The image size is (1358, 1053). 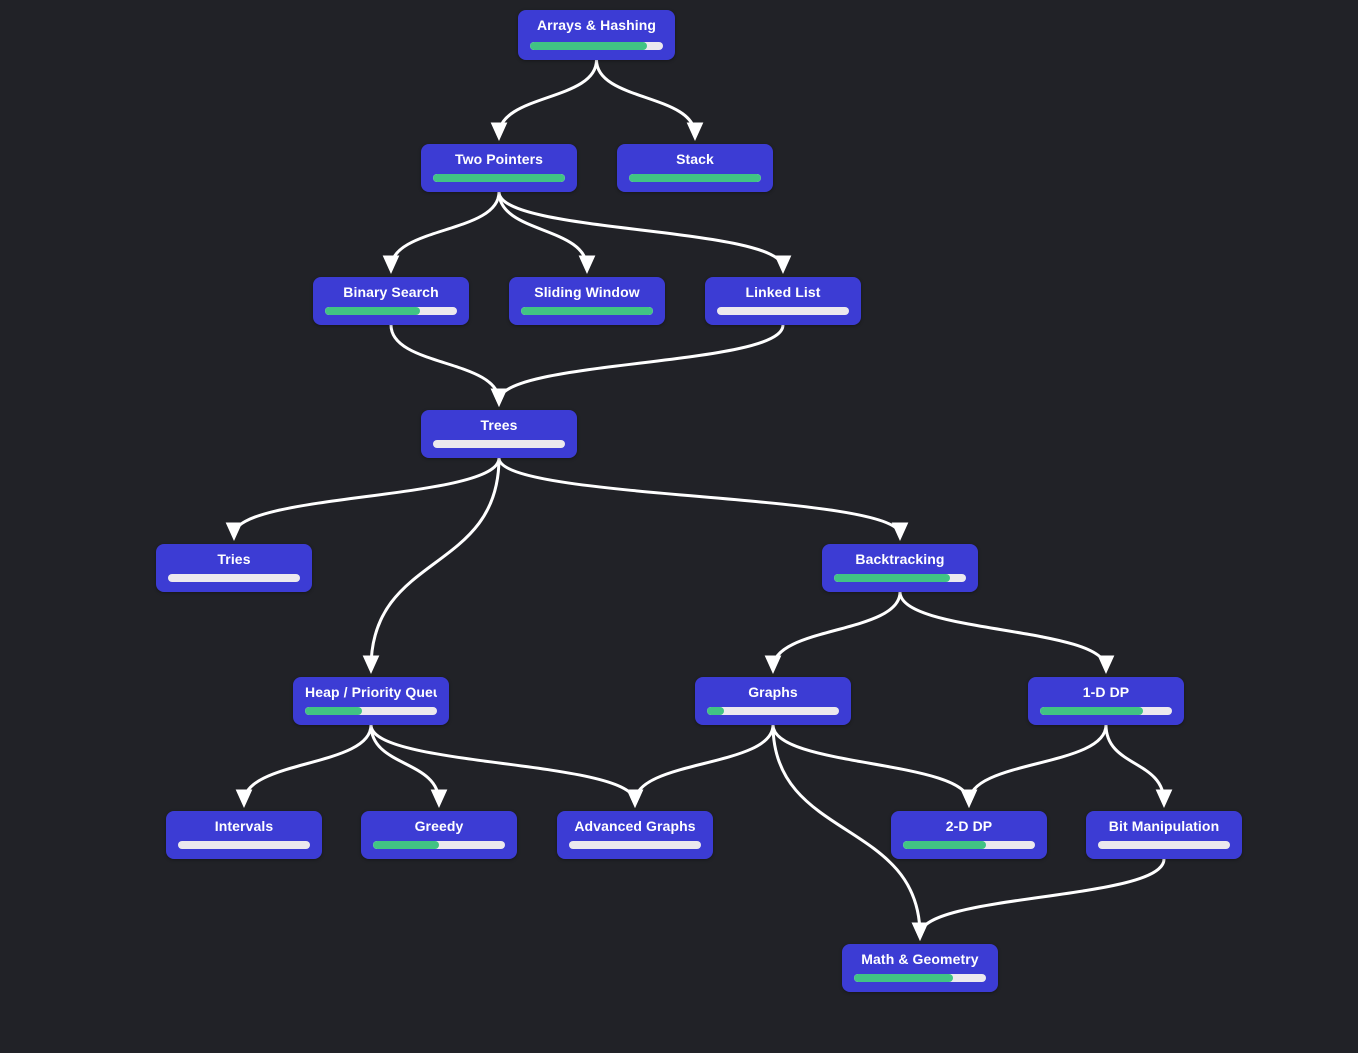 I want to click on node-binary-search: Binary Search, so click(x=391, y=301).